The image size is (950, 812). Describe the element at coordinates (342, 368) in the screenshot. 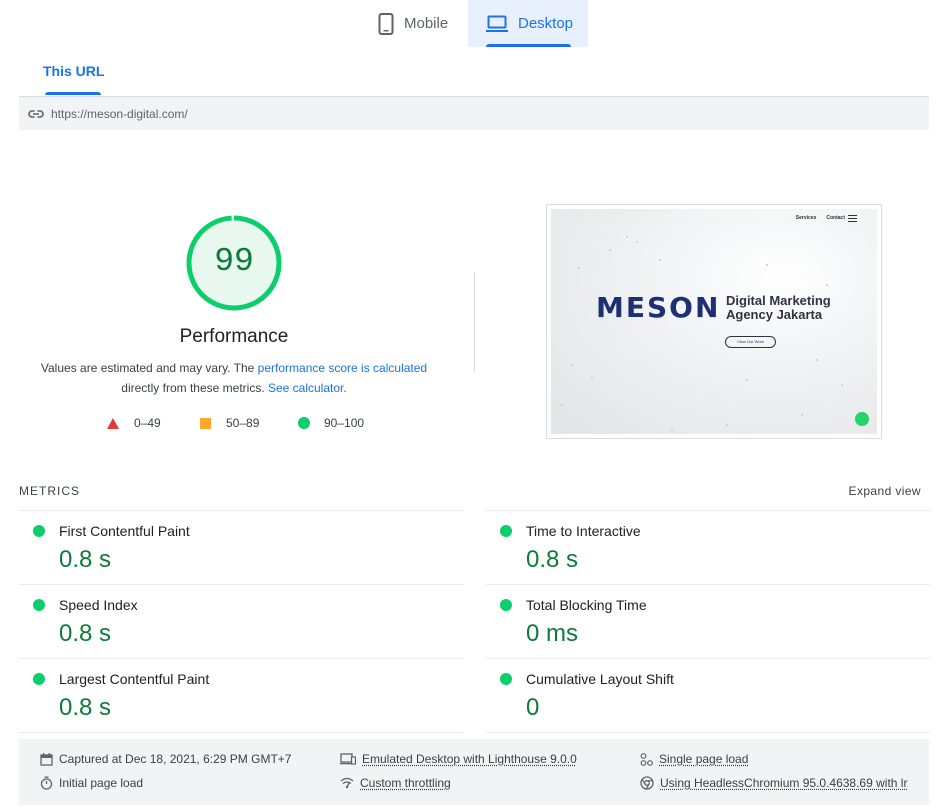

I see `performance-score-calculated-link: performance score is calculated` at that location.